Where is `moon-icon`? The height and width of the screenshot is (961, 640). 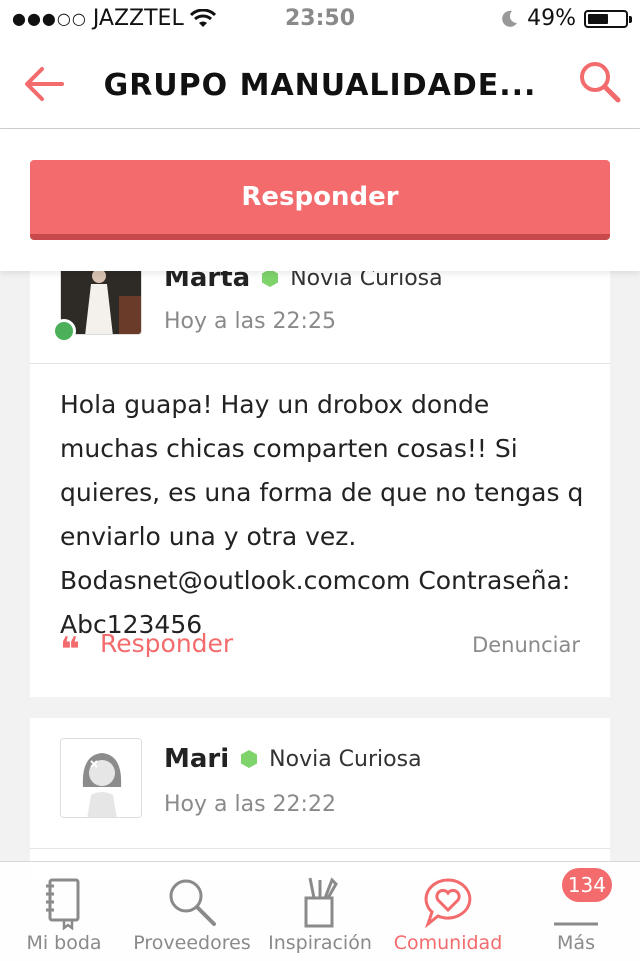
moon-icon is located at coordinates (510, 18).